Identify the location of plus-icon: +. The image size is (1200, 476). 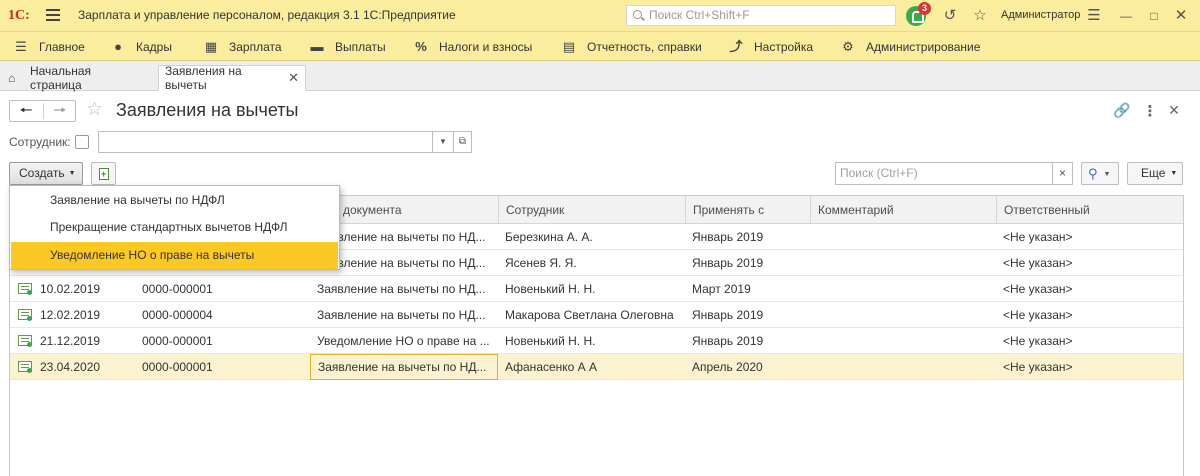
(104, 174).